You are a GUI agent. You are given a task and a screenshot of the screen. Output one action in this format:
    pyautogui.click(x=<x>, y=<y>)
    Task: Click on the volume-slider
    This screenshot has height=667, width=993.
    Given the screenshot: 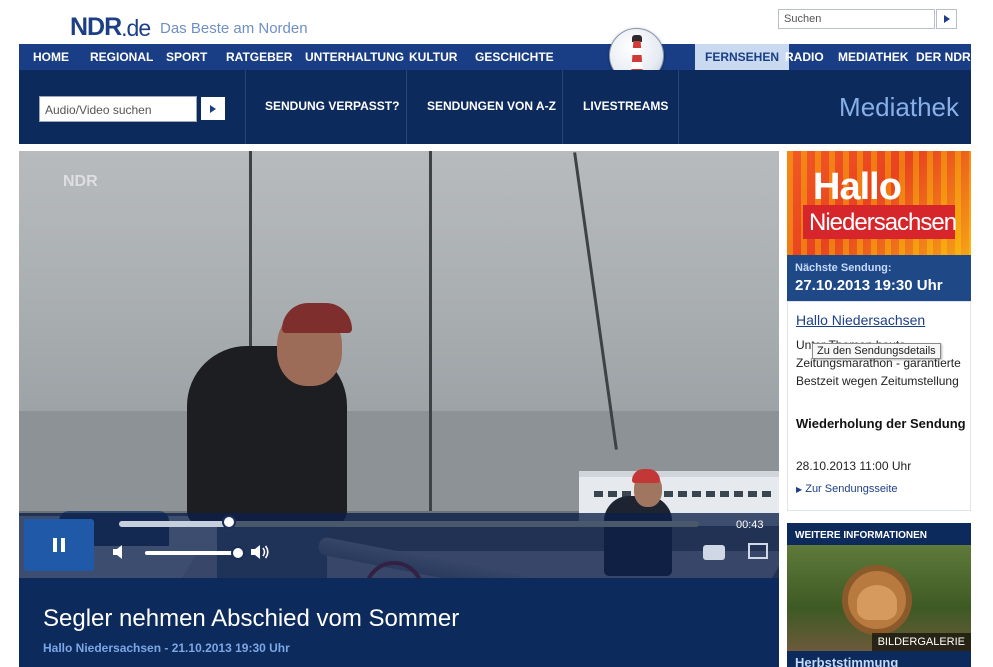 What is the action you would take?
    pyautogui.click(x=192, y=553)
    